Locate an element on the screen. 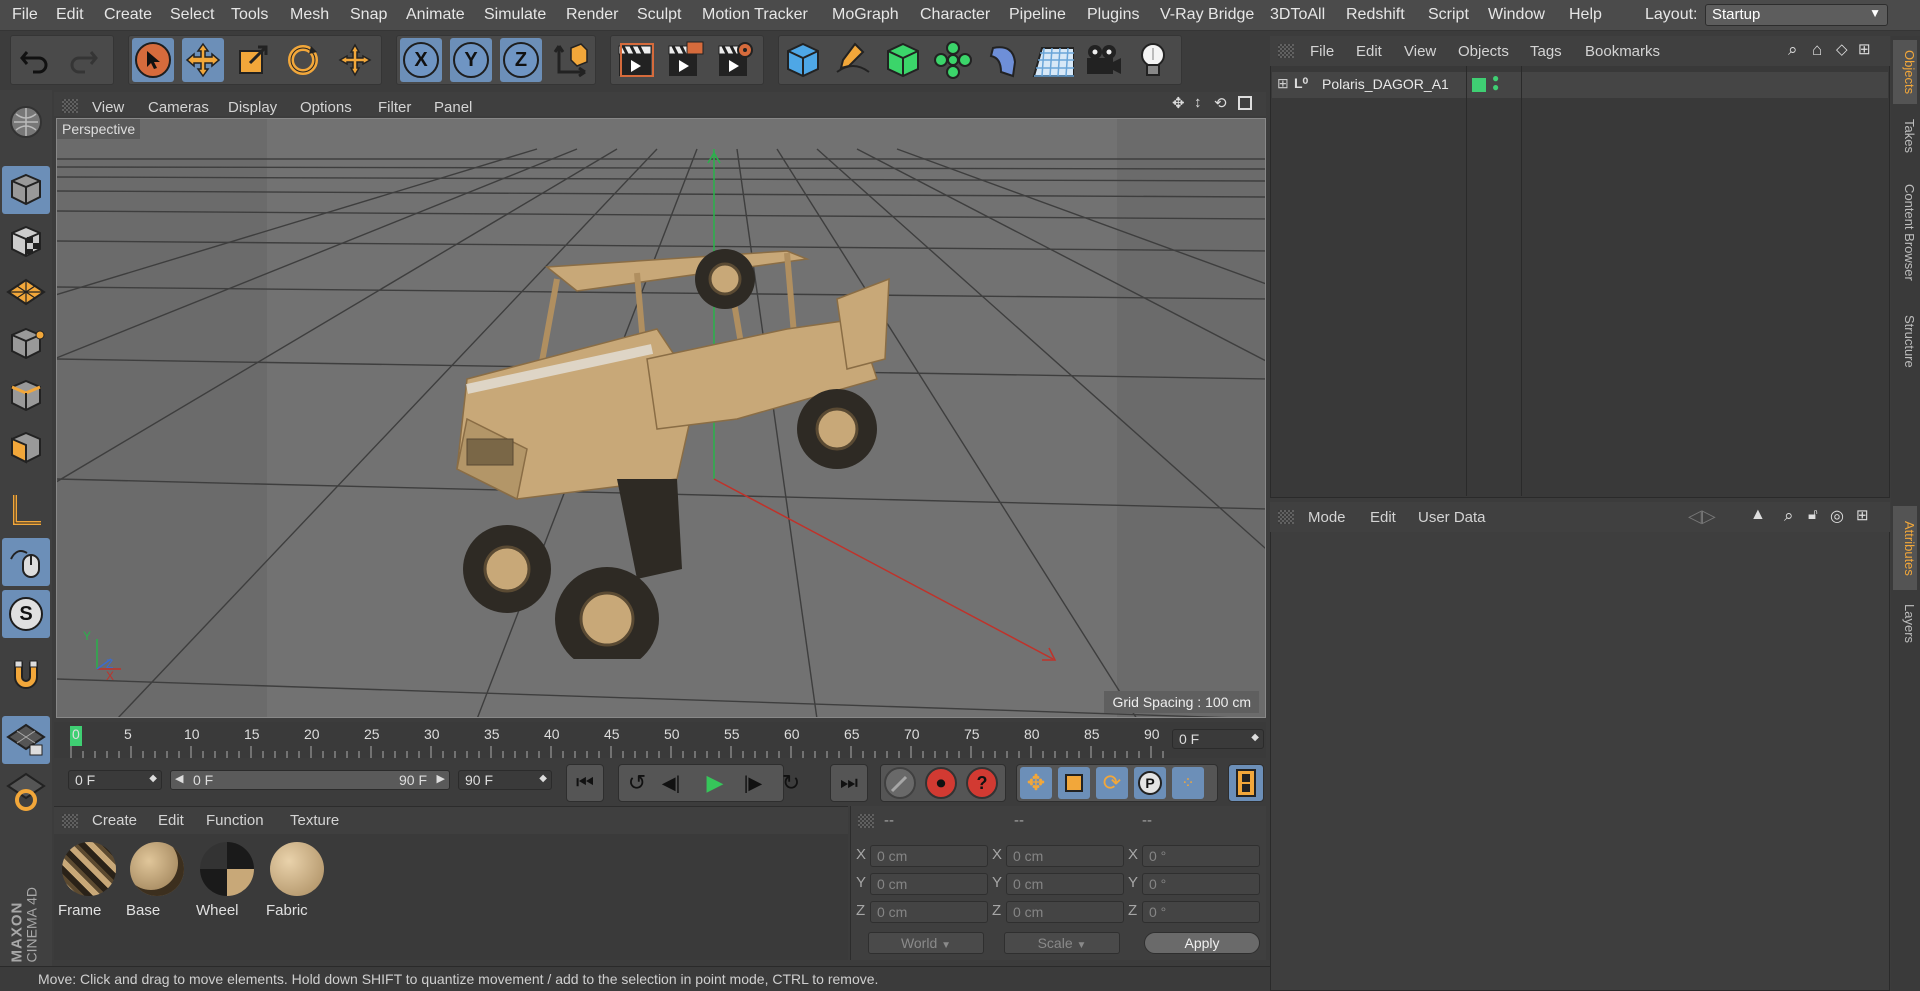 The width and height of the screenshot is (1920, 991). texture-mode-button is located at coordinates (26, 242).